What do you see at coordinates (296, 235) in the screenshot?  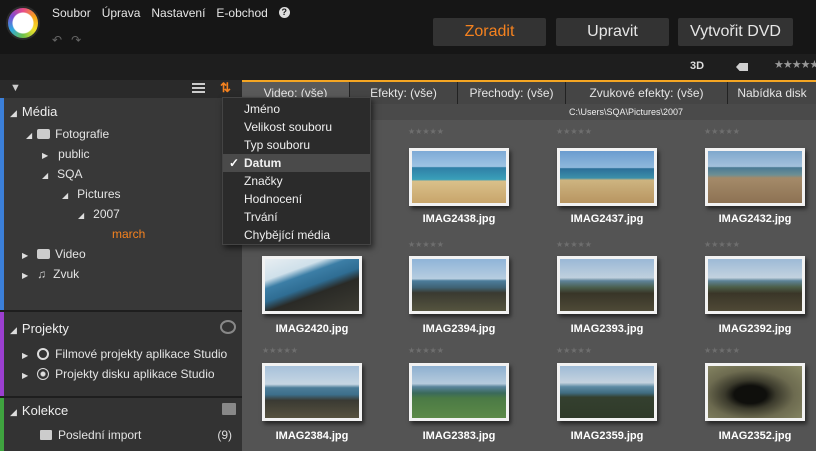 I see `sort-option-missing-media: Chybějící média` at bounding box center [296, 235].